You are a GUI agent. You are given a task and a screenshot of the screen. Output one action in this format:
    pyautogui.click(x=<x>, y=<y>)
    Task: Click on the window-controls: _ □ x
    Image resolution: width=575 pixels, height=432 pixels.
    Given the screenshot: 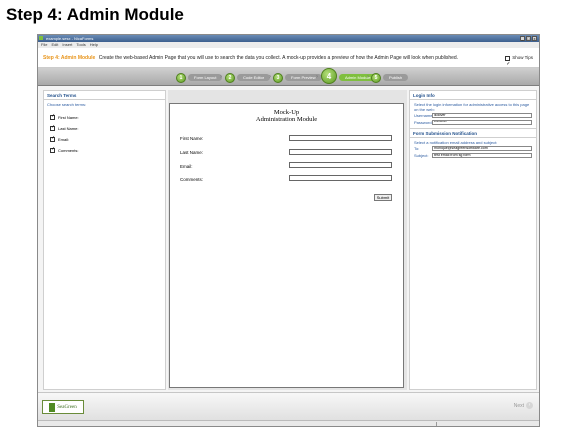 What is the action you would take?
    pyautogui.click(x=528, y=38)
    